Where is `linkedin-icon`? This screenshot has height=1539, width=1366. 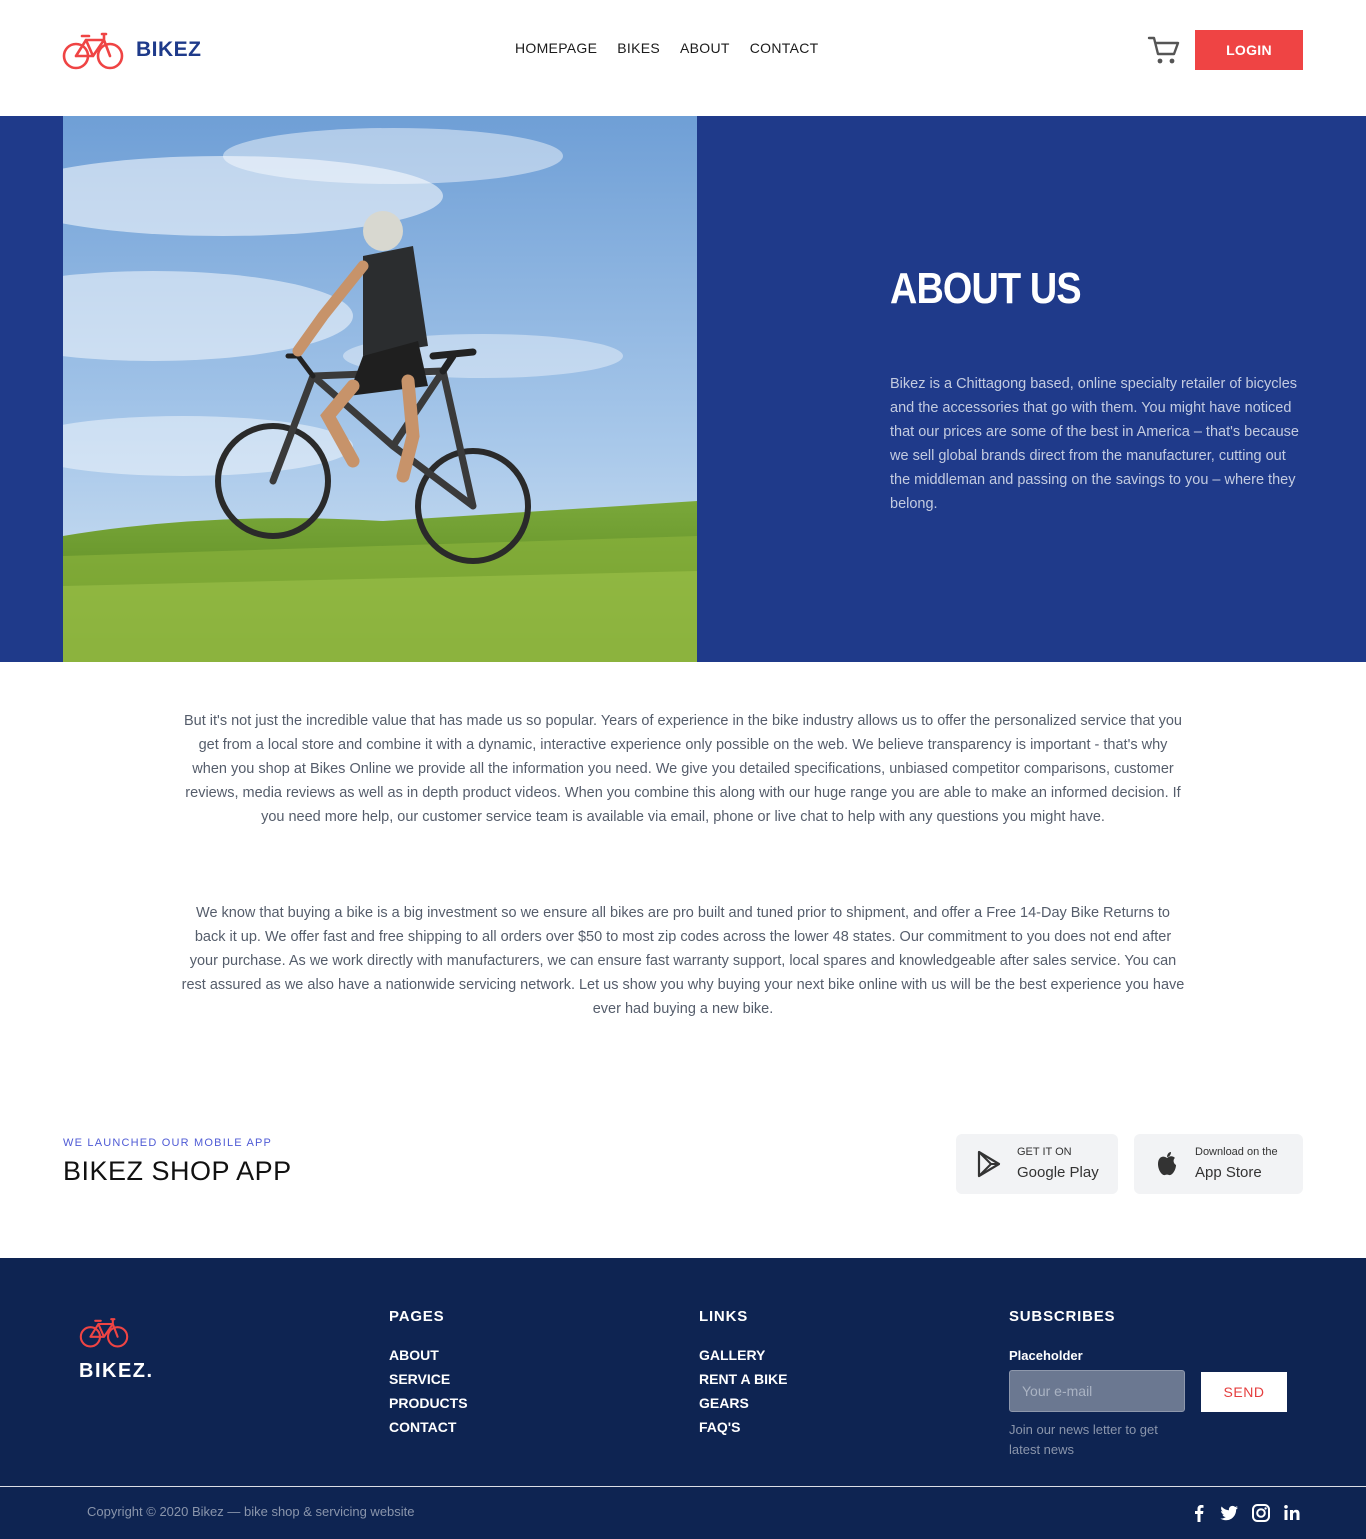
linkedin-icon is located at coordinates (1292, 1513).